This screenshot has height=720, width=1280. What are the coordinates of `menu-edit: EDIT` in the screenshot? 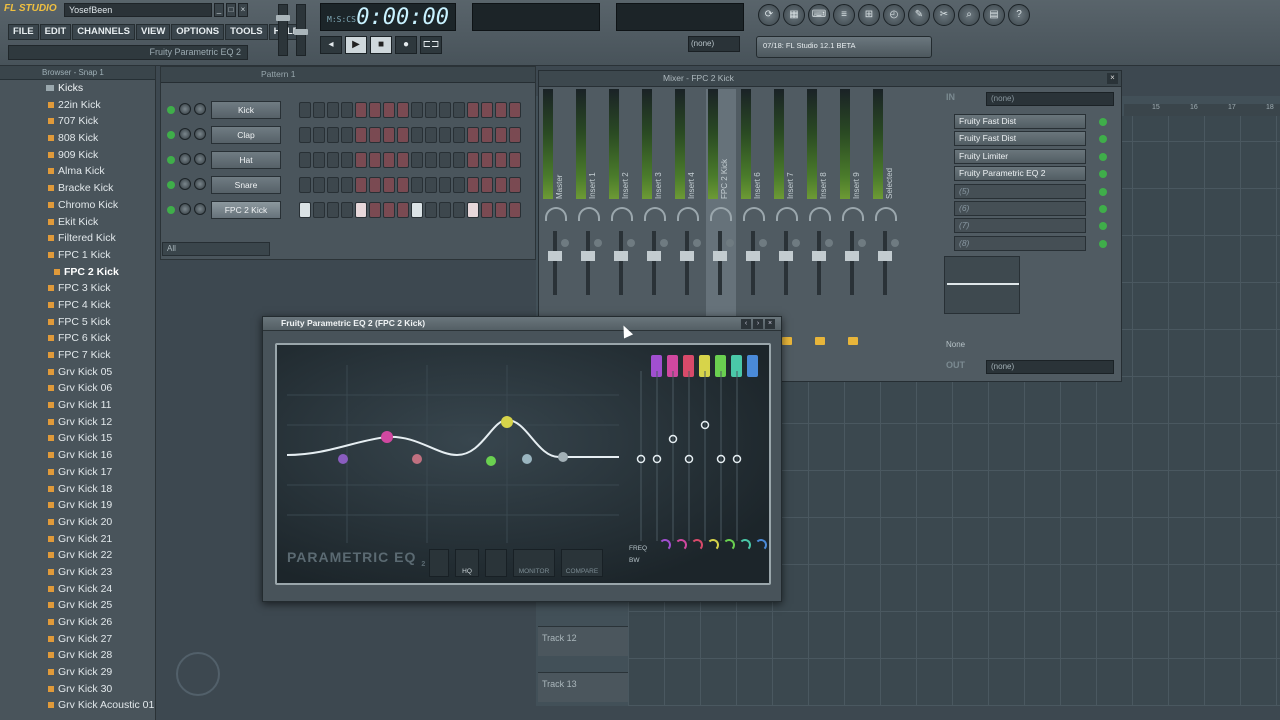 It's located at (55, 32).